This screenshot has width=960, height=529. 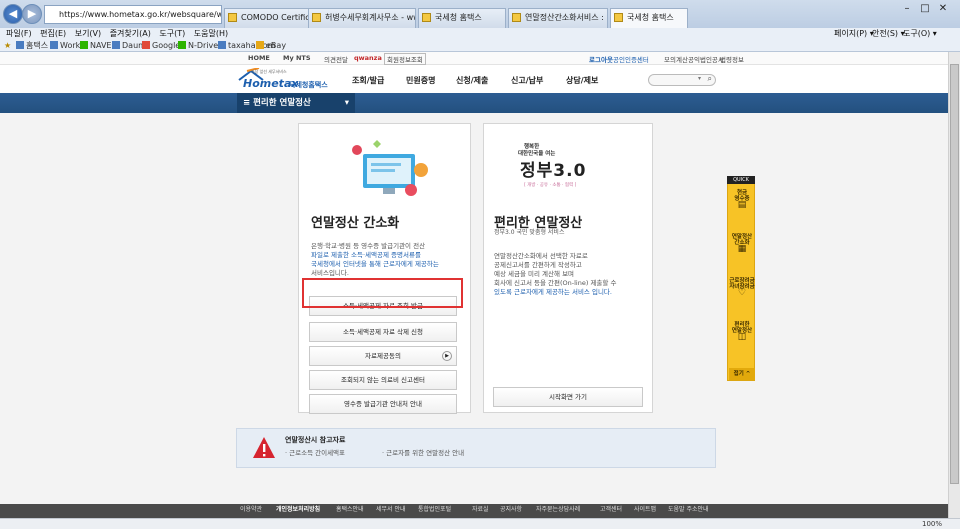 I want to click on mock-calc-link: 모의계산, so click(x=676, y=59).